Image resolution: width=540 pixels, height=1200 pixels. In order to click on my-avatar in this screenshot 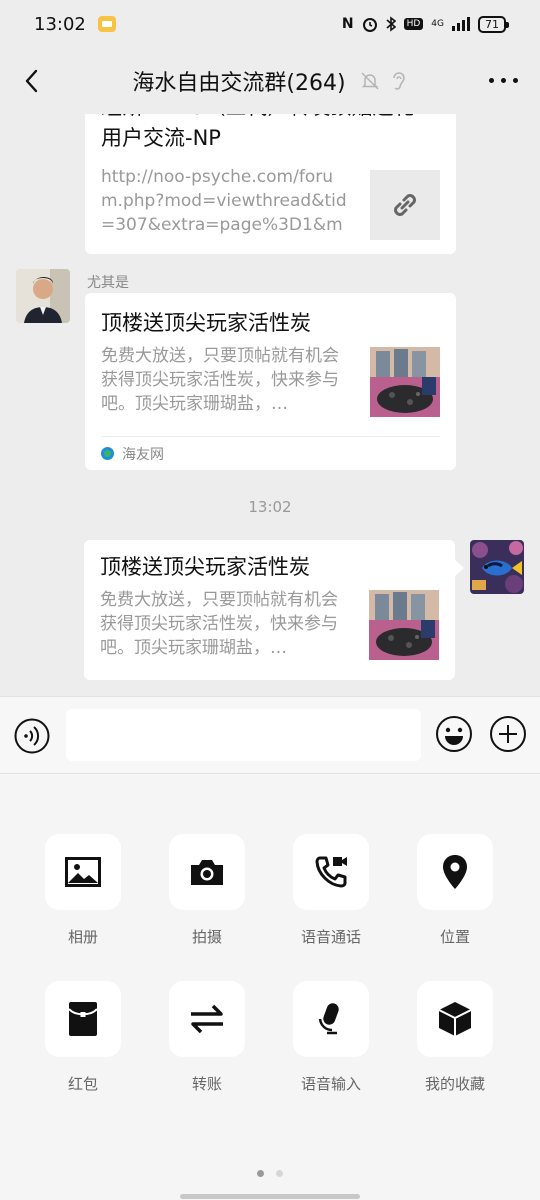, I will do `click(497, 567)`.